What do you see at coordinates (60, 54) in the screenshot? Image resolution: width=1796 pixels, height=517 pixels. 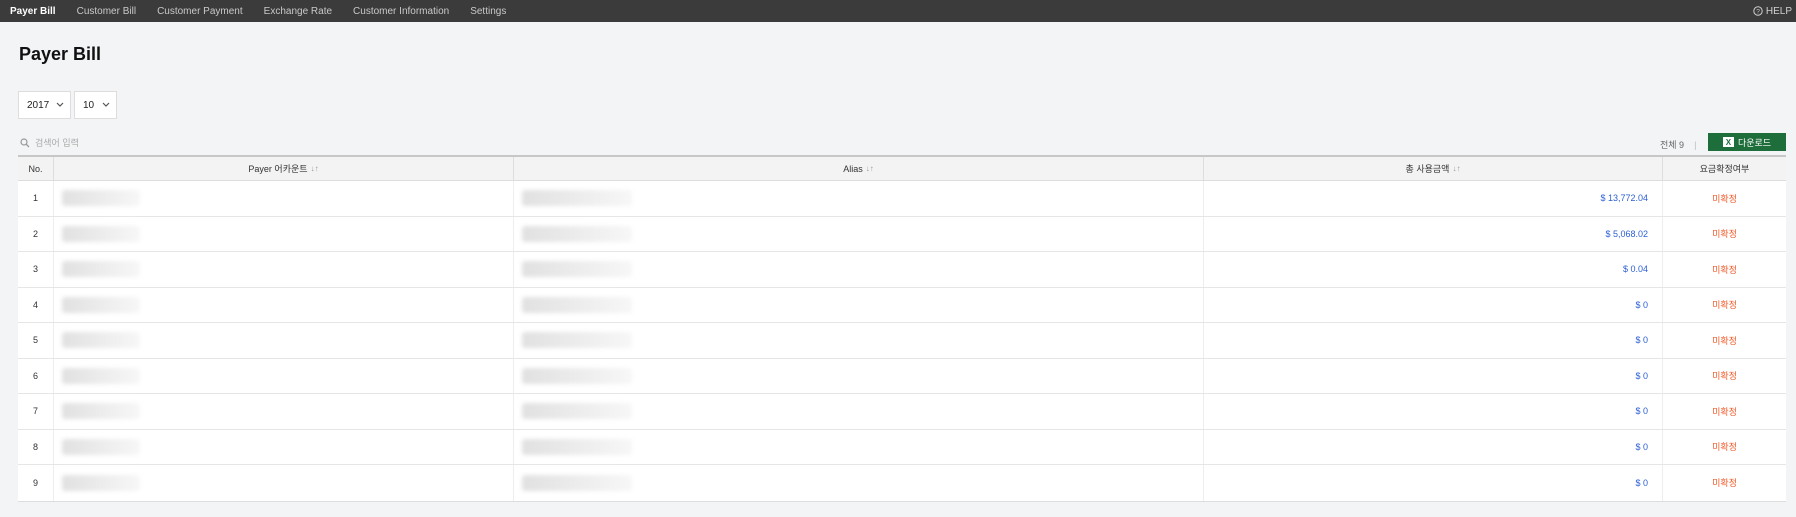 I see `page-title: Payer Bill` at bounding box center [60, 54].